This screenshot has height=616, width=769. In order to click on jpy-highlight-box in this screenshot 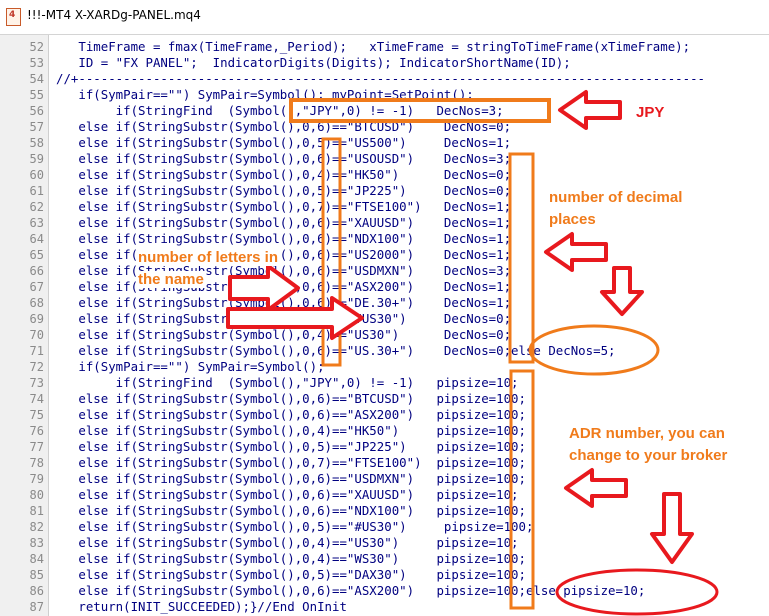, I will do `click(420, 110)`.